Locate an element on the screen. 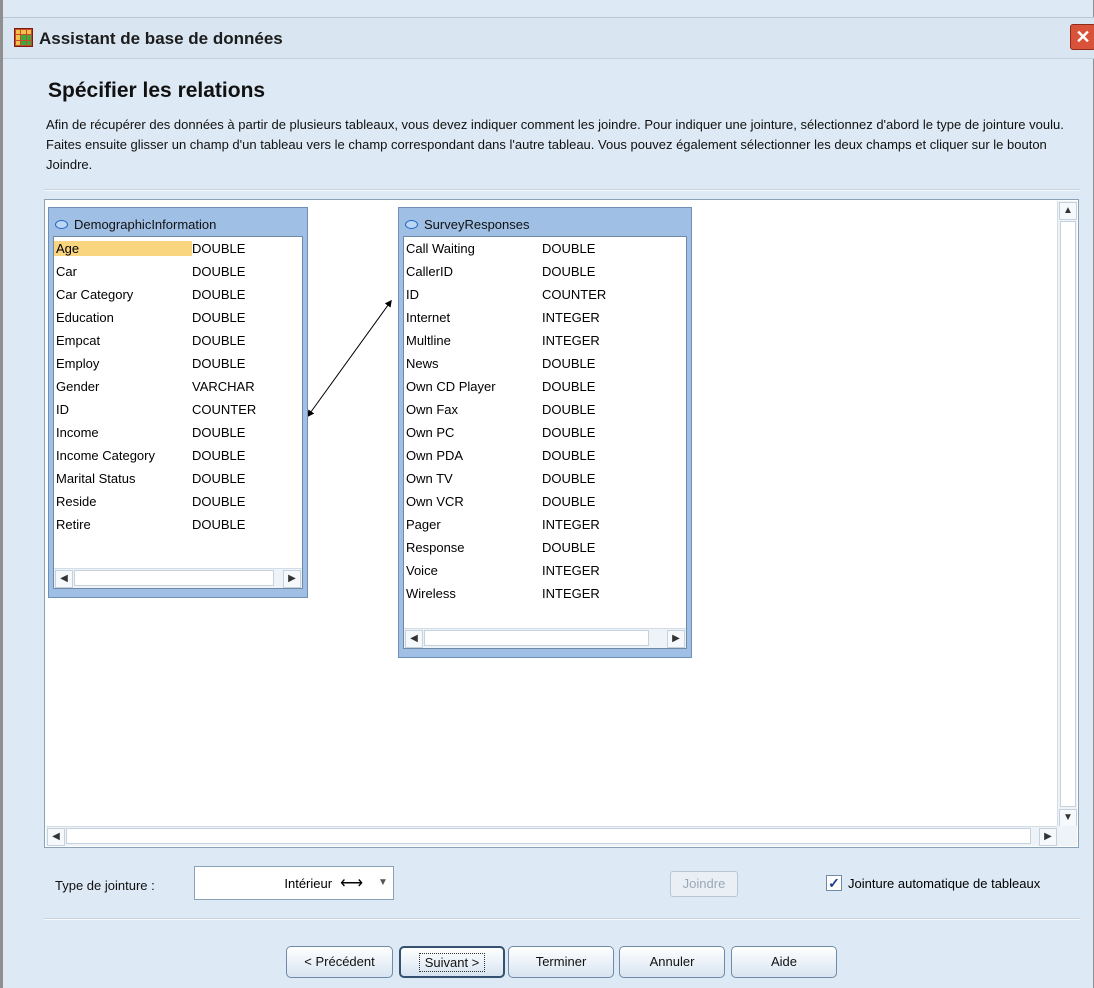  join-type-select: Intérieur ⟷ ▼ is located at coordinates (294, 883).